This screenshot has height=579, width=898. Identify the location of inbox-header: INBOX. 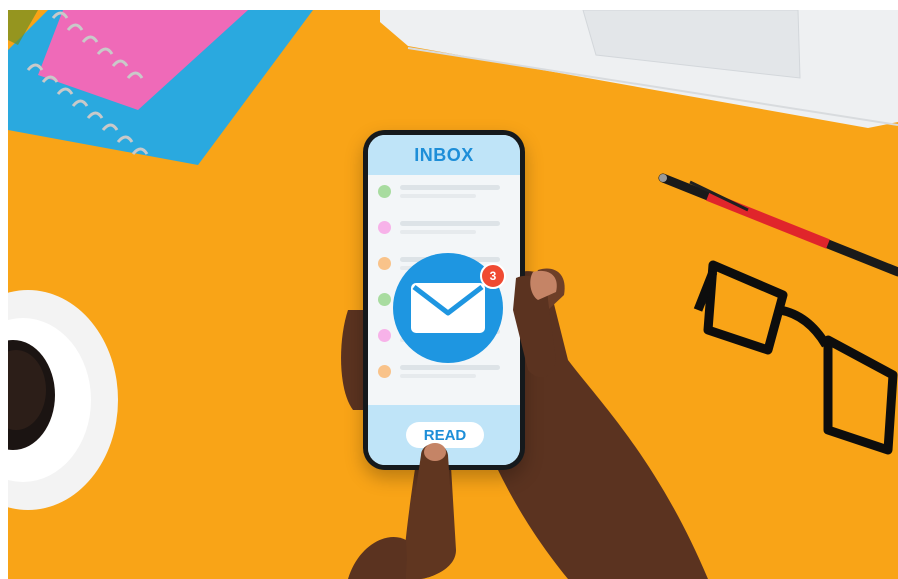
(444, 155).